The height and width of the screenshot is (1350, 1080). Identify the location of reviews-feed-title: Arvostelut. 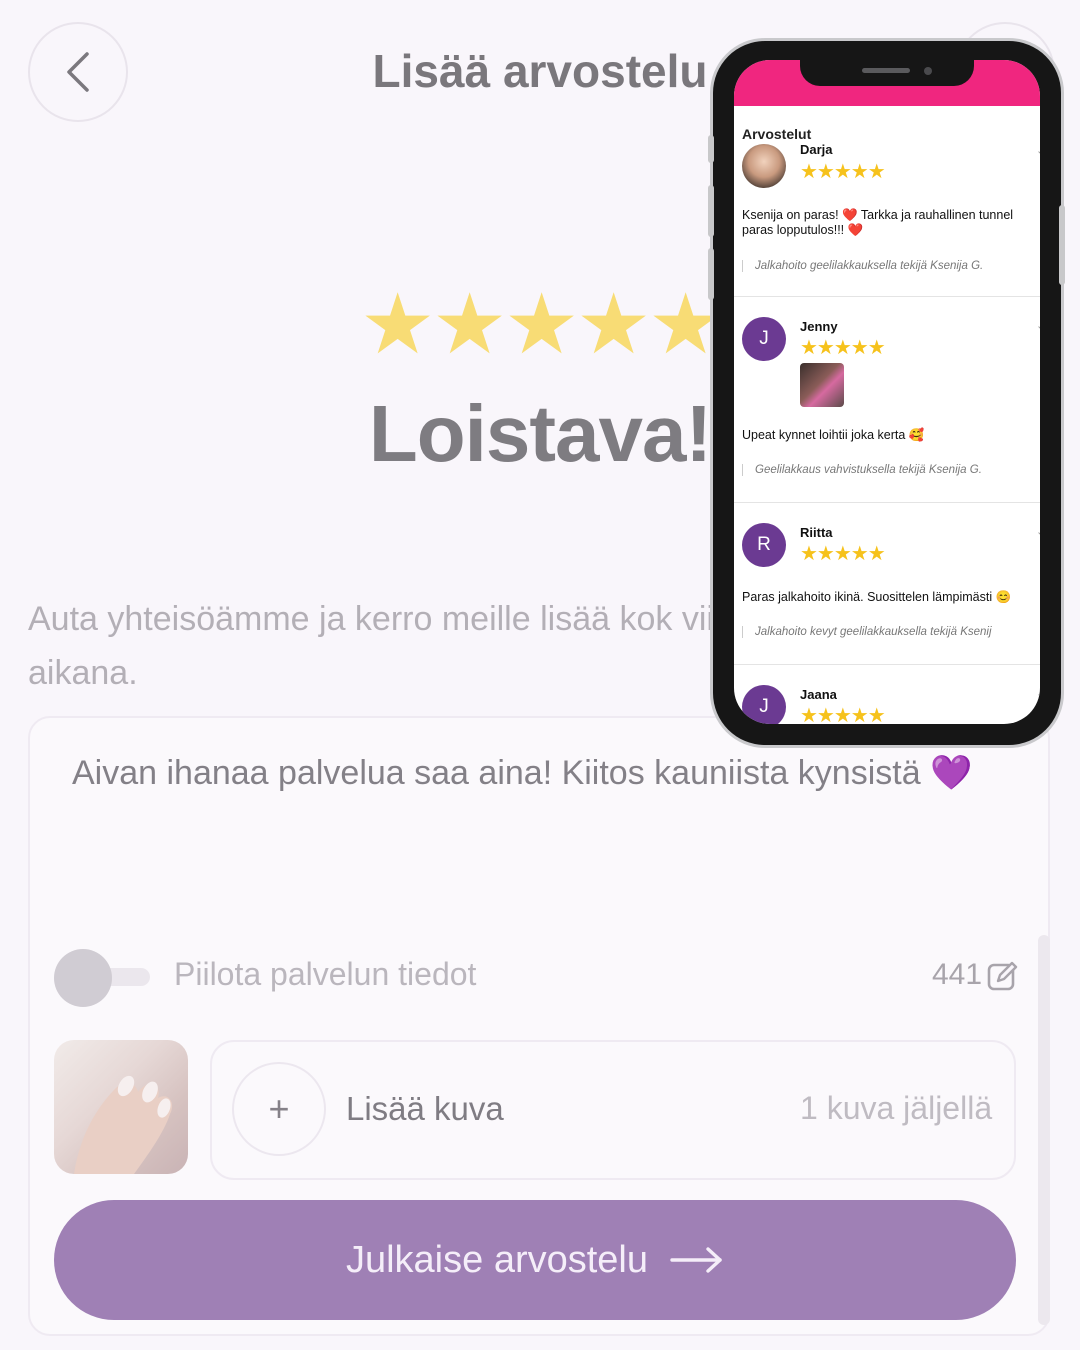
(777, 134).